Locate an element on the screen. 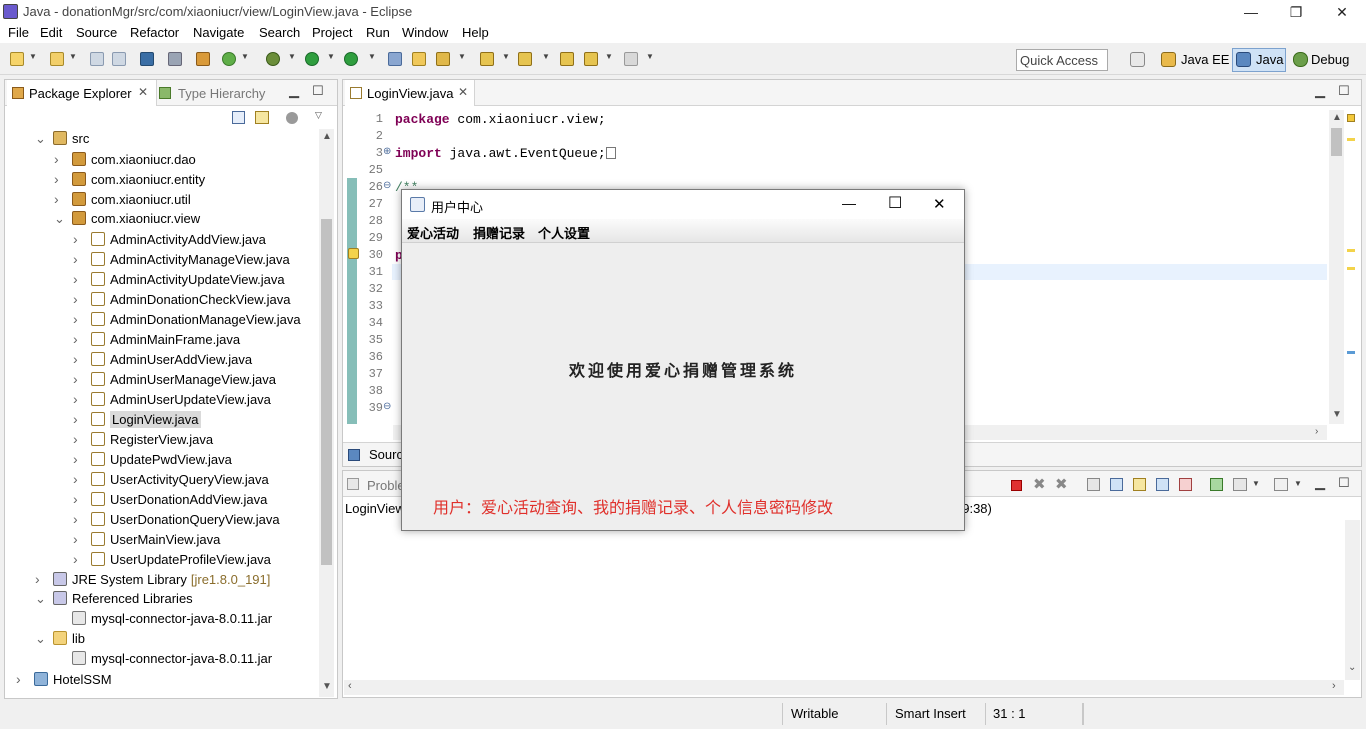  tab-source: Sourc is located at coordinates (386, 454).